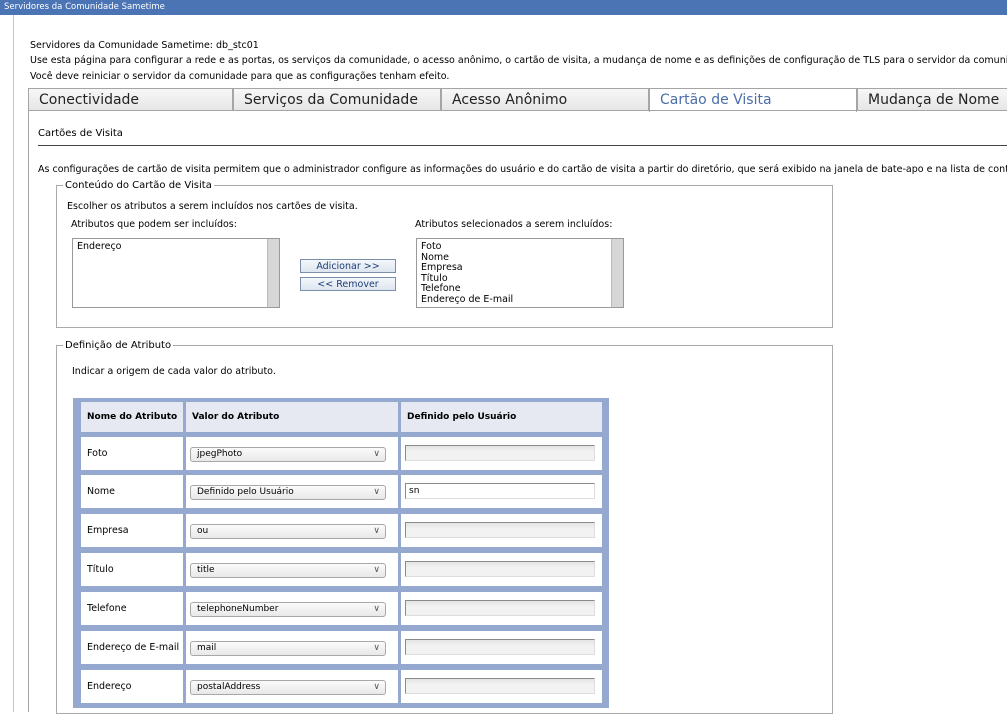 This screenshot has height=714, width=1007. What do you see at coordinates (288, 609) in the screenshot?
I see `attribute-value-select: telephoneNumber ∨` at bounding box center [288, 609].